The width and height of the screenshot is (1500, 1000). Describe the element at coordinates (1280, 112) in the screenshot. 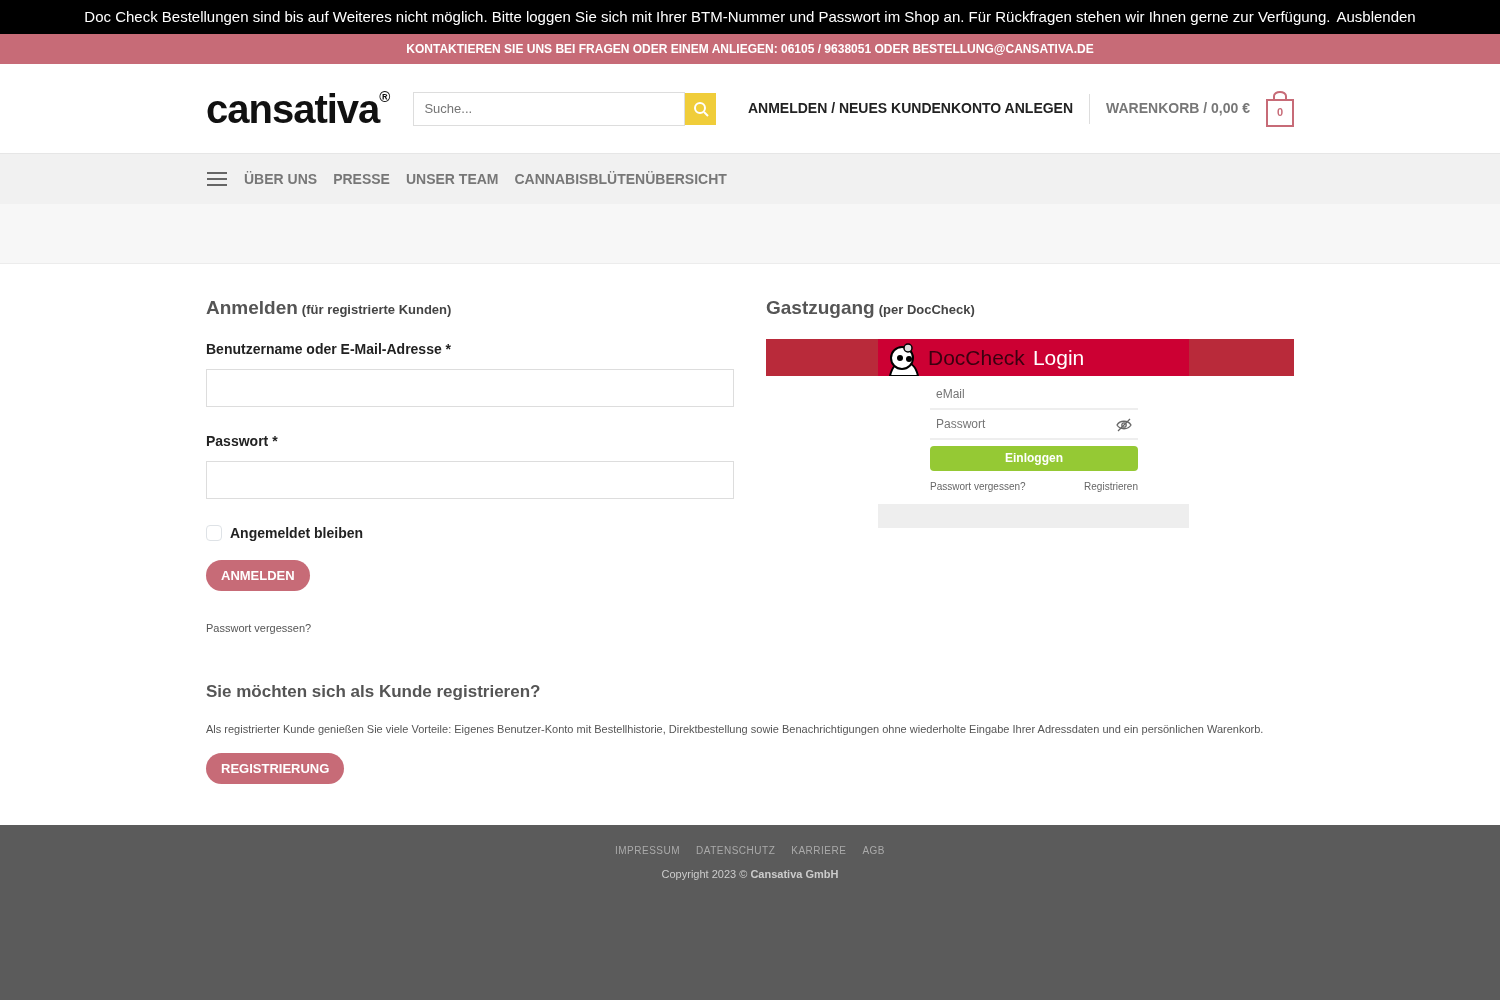

I see `cart-count: 0` at that location.